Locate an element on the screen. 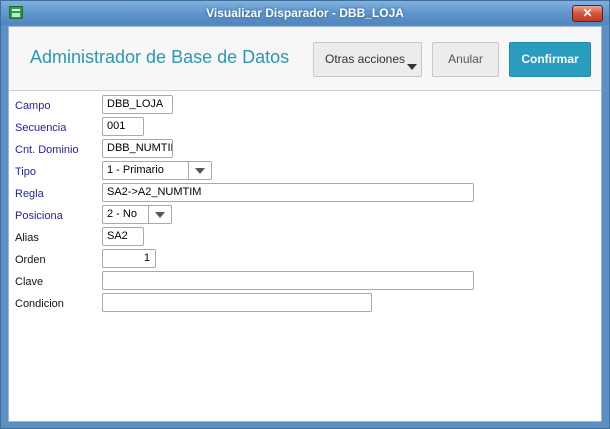 Image resolution: width=610 pixels, height=429 pixels. alias-label: Alias is located at coordinates (27, 238).